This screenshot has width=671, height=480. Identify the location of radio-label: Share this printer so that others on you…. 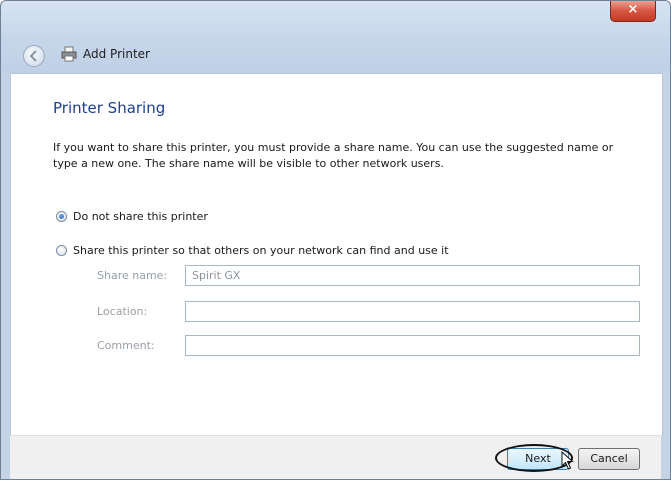
(261, 250).